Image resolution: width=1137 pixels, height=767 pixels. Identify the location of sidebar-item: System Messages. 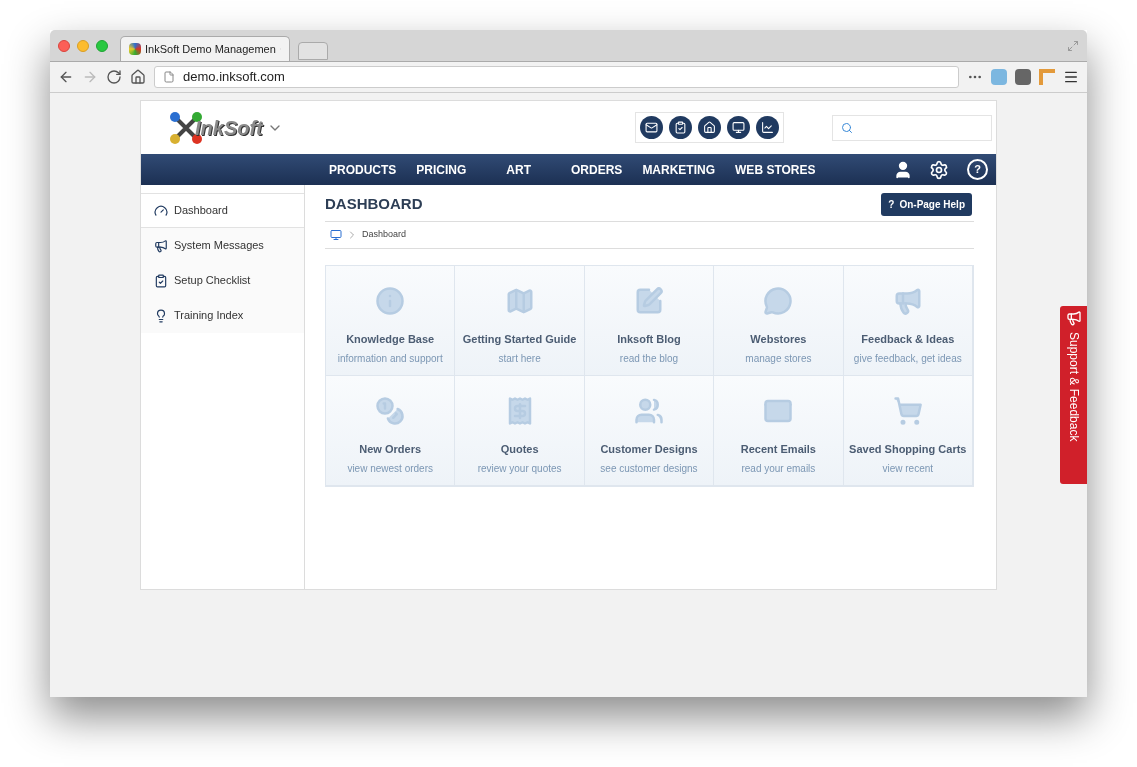
(222, 245).